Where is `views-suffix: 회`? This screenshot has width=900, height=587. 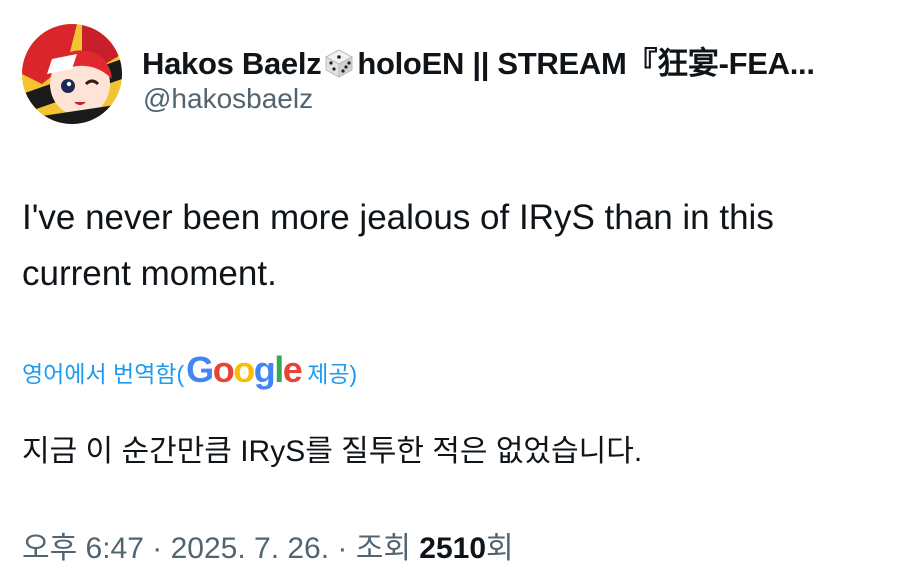
views-suffix: 회 is located at coordinates (500, 548).